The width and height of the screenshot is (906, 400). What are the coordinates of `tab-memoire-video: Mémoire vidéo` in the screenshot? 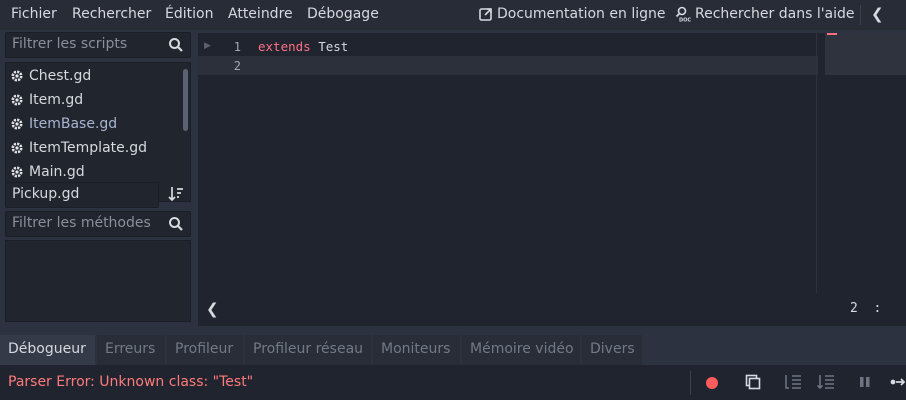 It's located at (521, 350).